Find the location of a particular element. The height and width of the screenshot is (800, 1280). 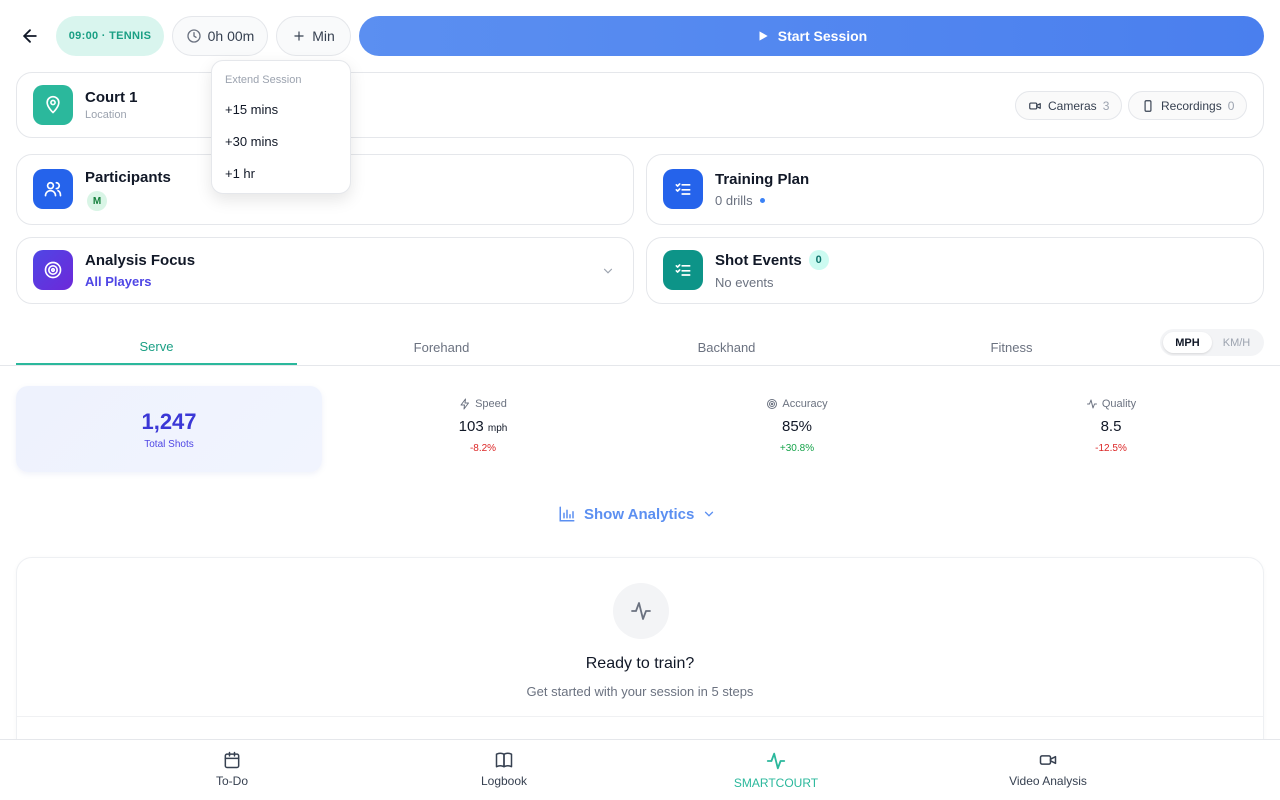

quality-delta: -12.5% is located at coordinates (1111, 448).